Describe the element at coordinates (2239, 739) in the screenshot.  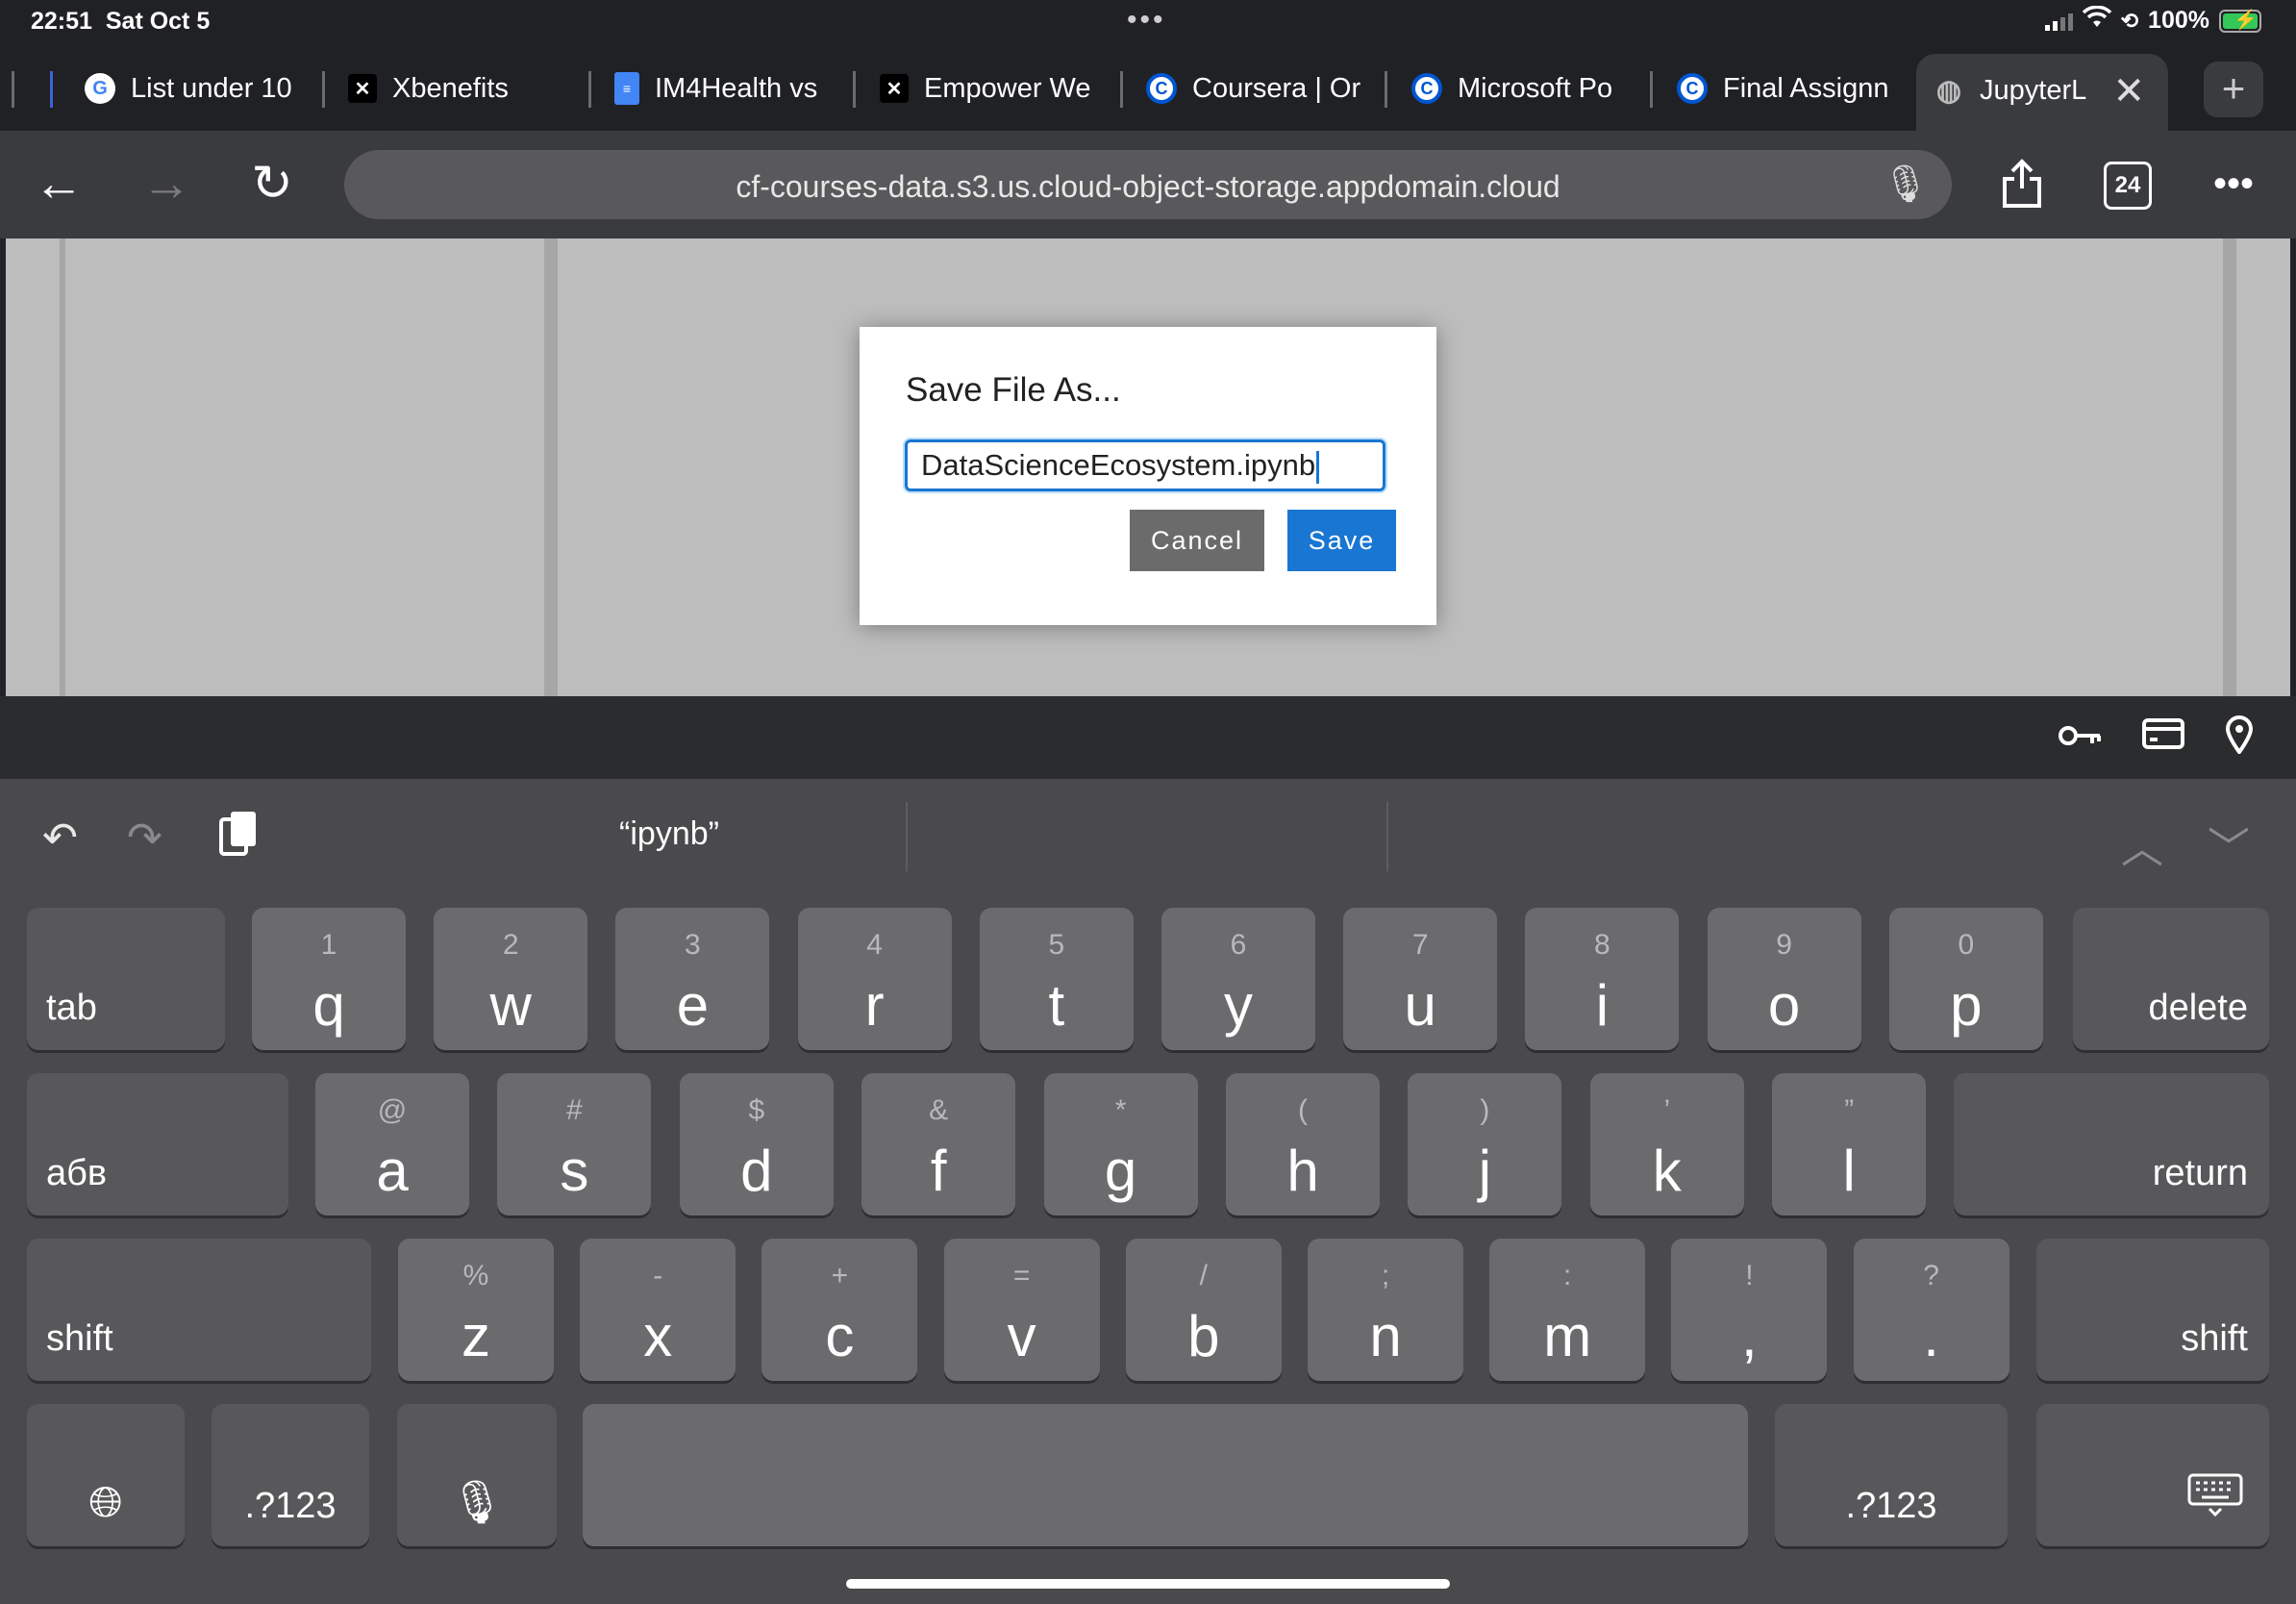
I see `location-pin-icon` at that location.